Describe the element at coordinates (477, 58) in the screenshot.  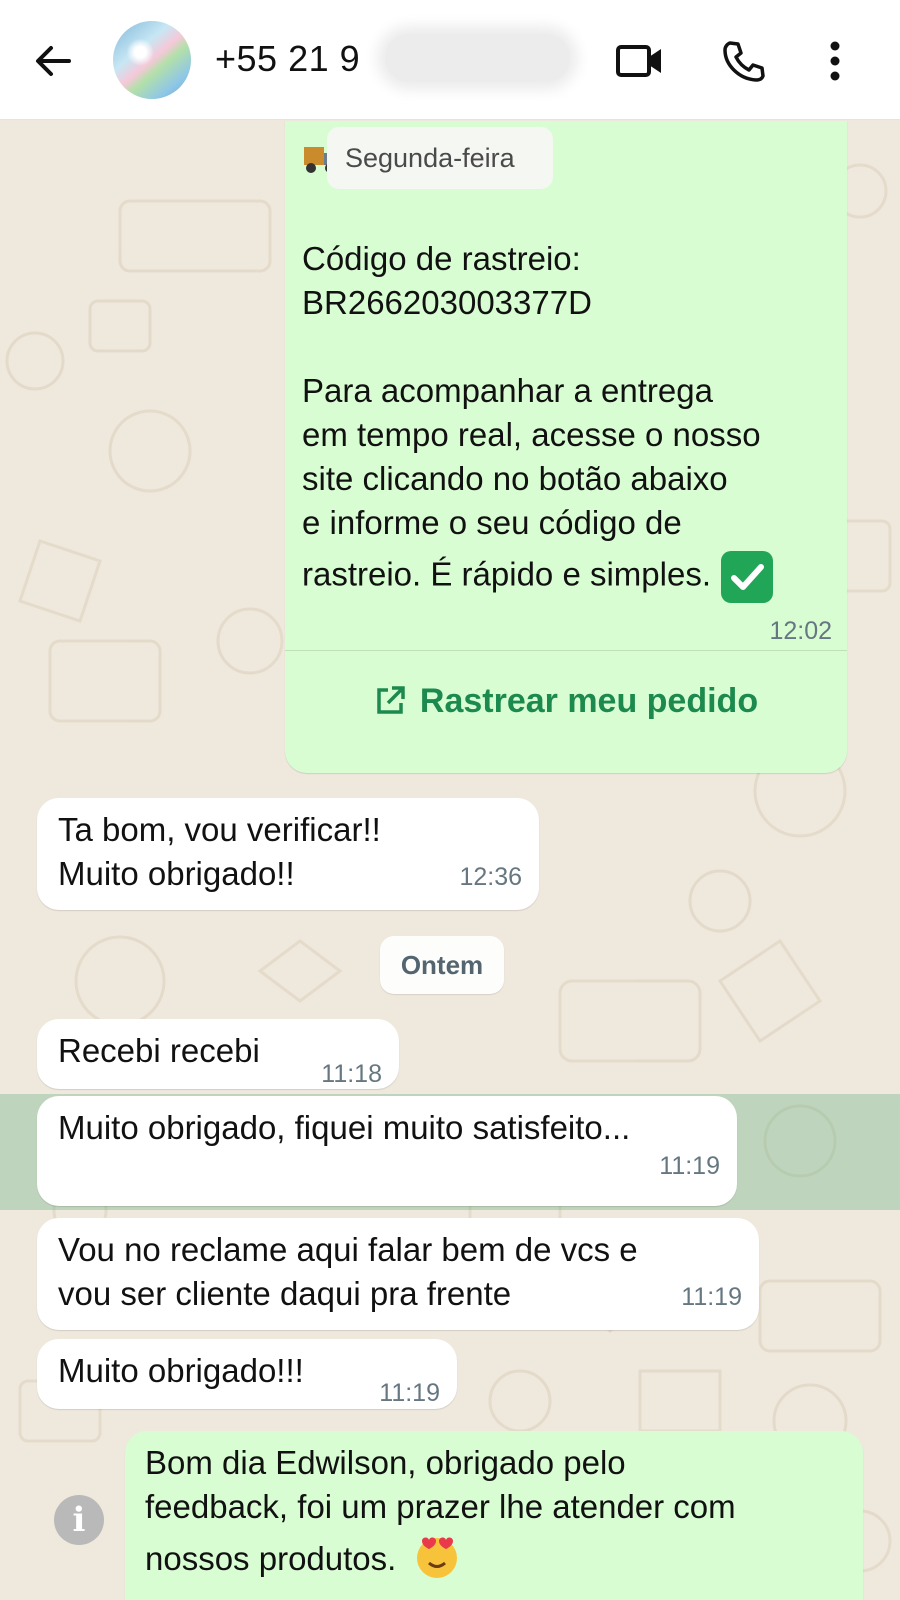
I see `redaction-blur` at that location.